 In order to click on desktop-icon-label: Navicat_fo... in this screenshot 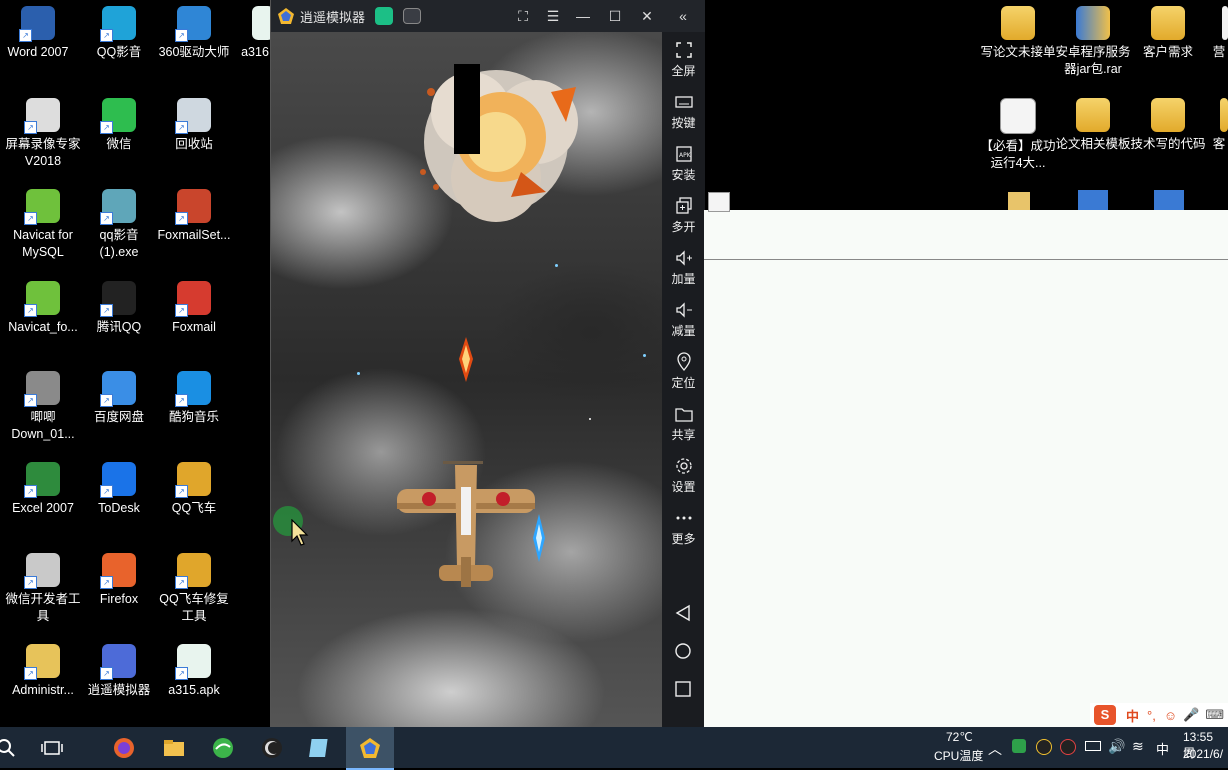, I will do `click(43, 327)`.